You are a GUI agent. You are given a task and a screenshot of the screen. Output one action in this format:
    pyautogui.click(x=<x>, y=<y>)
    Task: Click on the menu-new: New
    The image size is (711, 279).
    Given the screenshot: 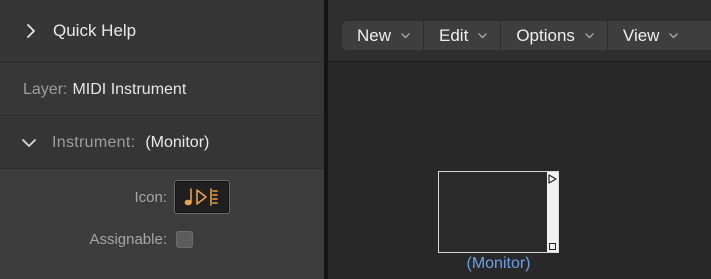 What is the action you would take?
    pyautogui.click(x=383, y=35)
    